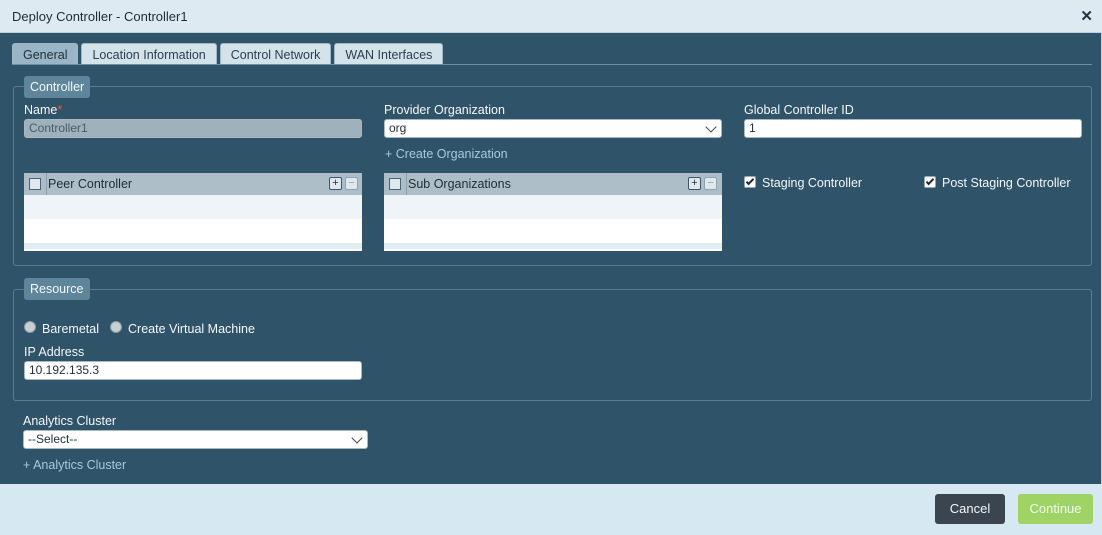  What do you see at coordinates (116, 327) in the screenshot?
I see `create-virtual-machine-radio` at bounding box center [116, 327].